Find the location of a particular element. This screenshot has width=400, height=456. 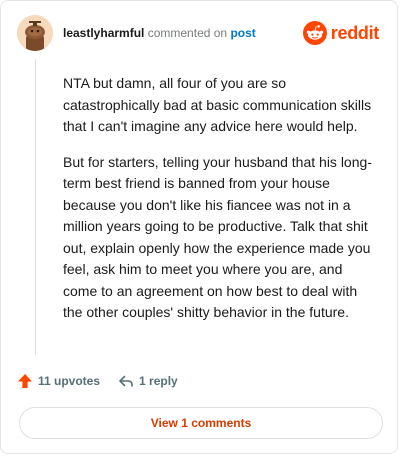

upvote-count: 11 upvotes is located at coordinates (69, 381).